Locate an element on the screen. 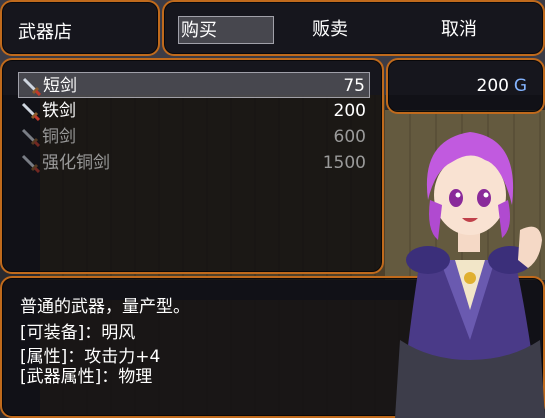  item-row-bronze-sword: 铜剑 600 is located at coordinates (194, 137).